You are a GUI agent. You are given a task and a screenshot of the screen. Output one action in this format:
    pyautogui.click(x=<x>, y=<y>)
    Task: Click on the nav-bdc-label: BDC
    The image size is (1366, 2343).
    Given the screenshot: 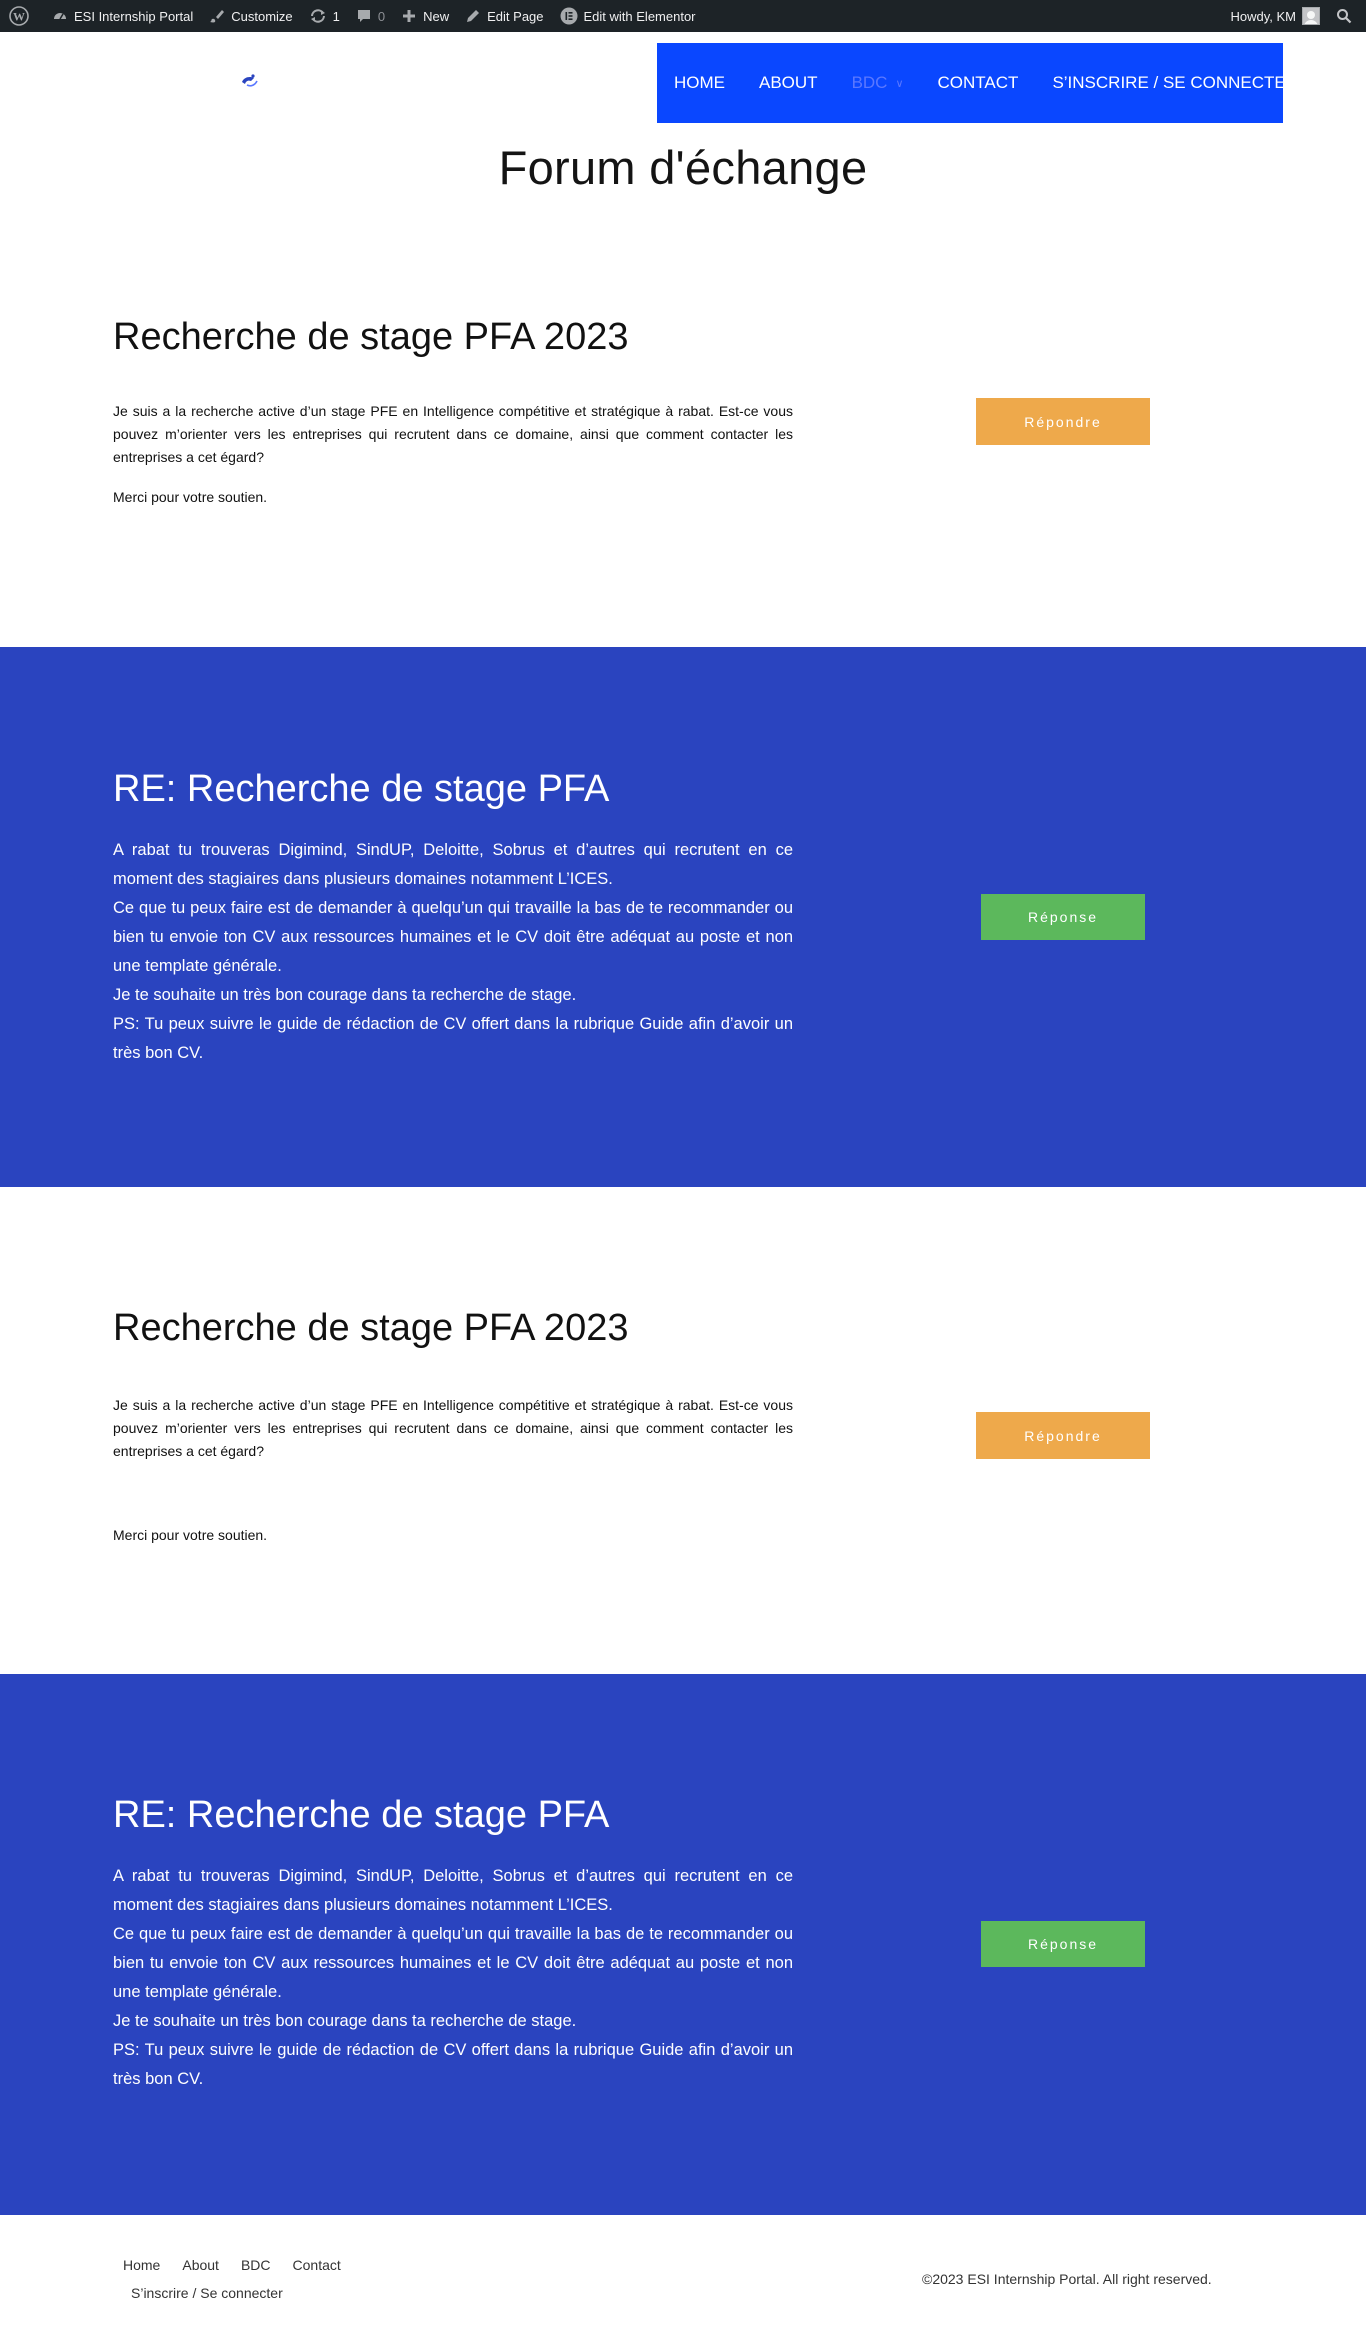 What is the action you would take?
    pyautogui.click(x=869, y=82)
    